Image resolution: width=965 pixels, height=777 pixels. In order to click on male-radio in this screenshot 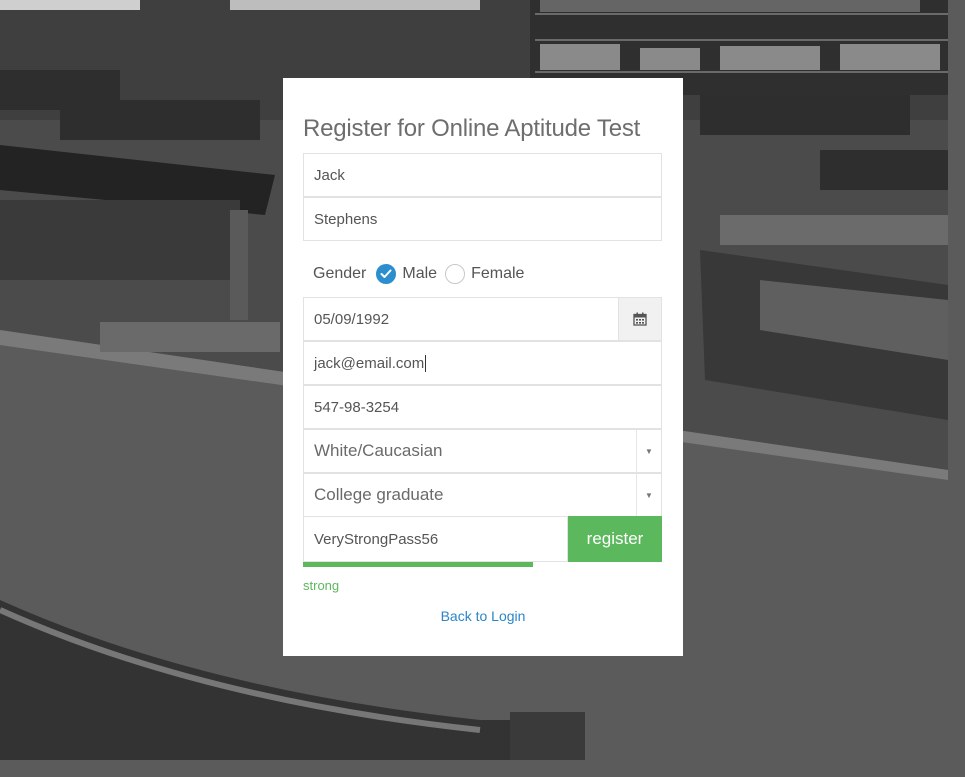, I will do `click(386, 274)`.